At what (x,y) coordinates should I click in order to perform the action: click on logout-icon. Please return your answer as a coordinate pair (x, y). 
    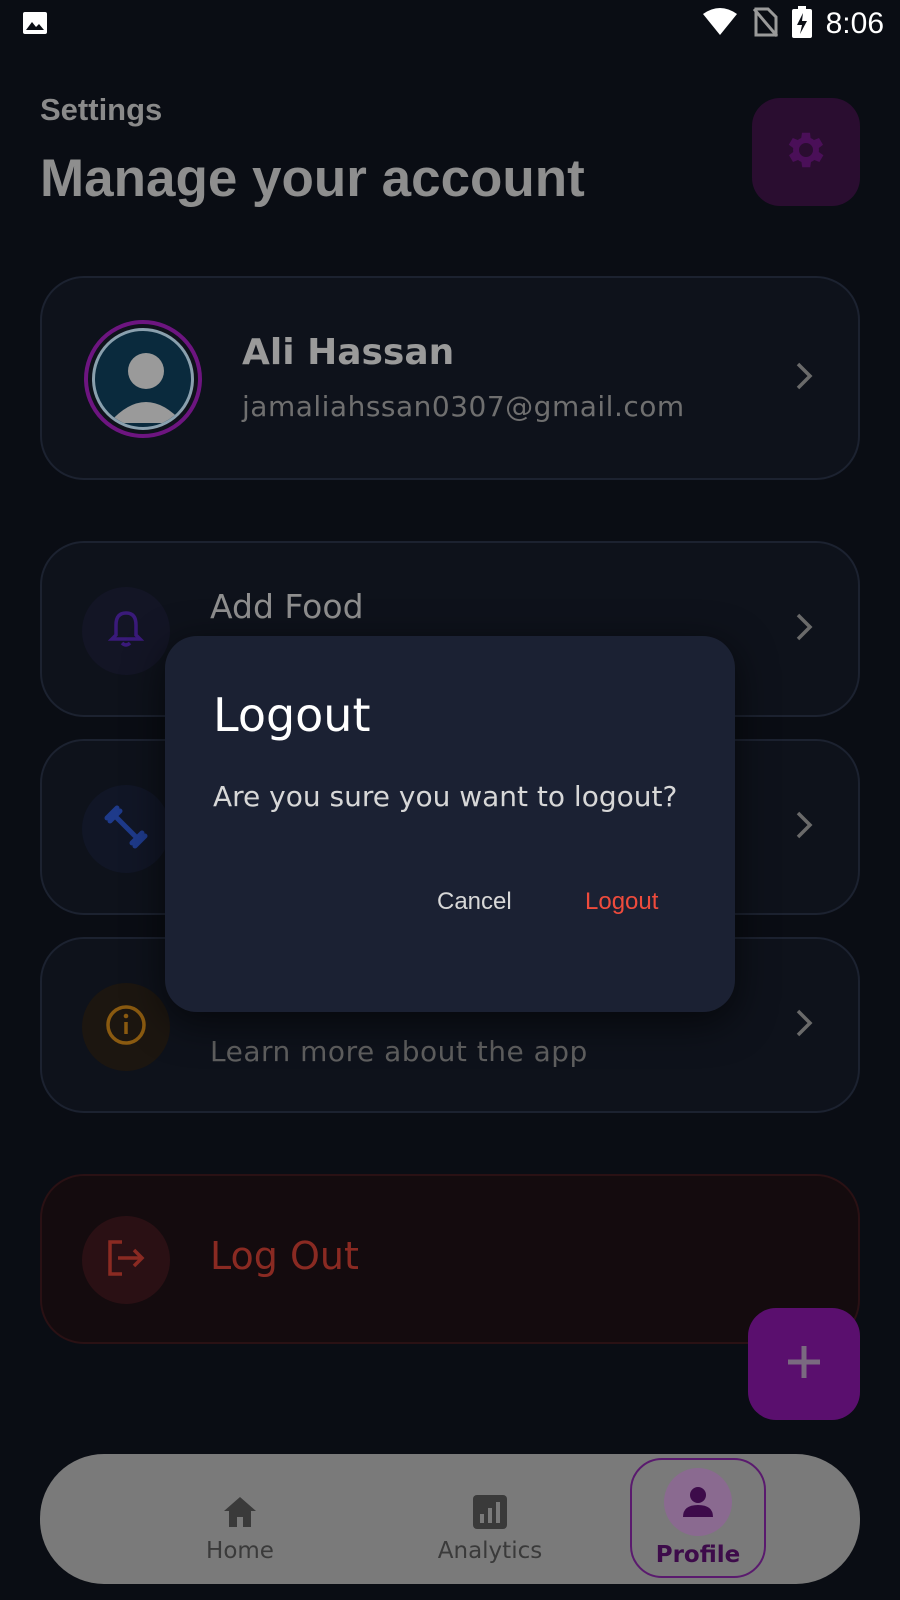
    Looking at the image, I should click on (126, 1260).